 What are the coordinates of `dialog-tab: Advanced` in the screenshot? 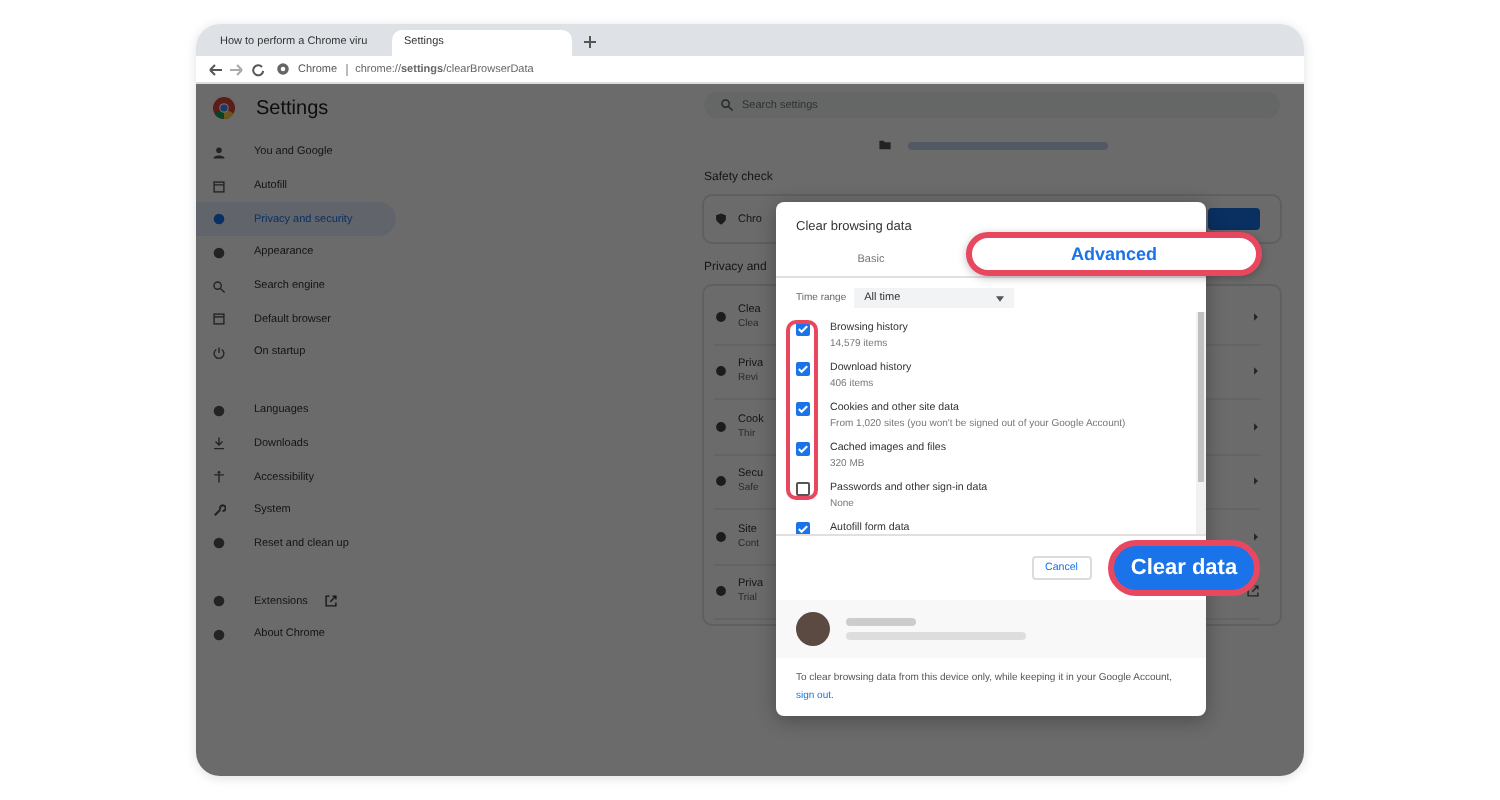 It's located at (1114, 253).